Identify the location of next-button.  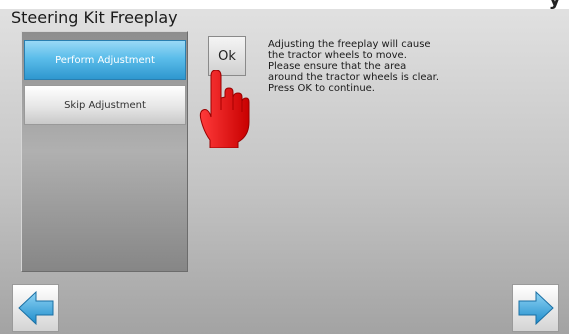
(535, 308).